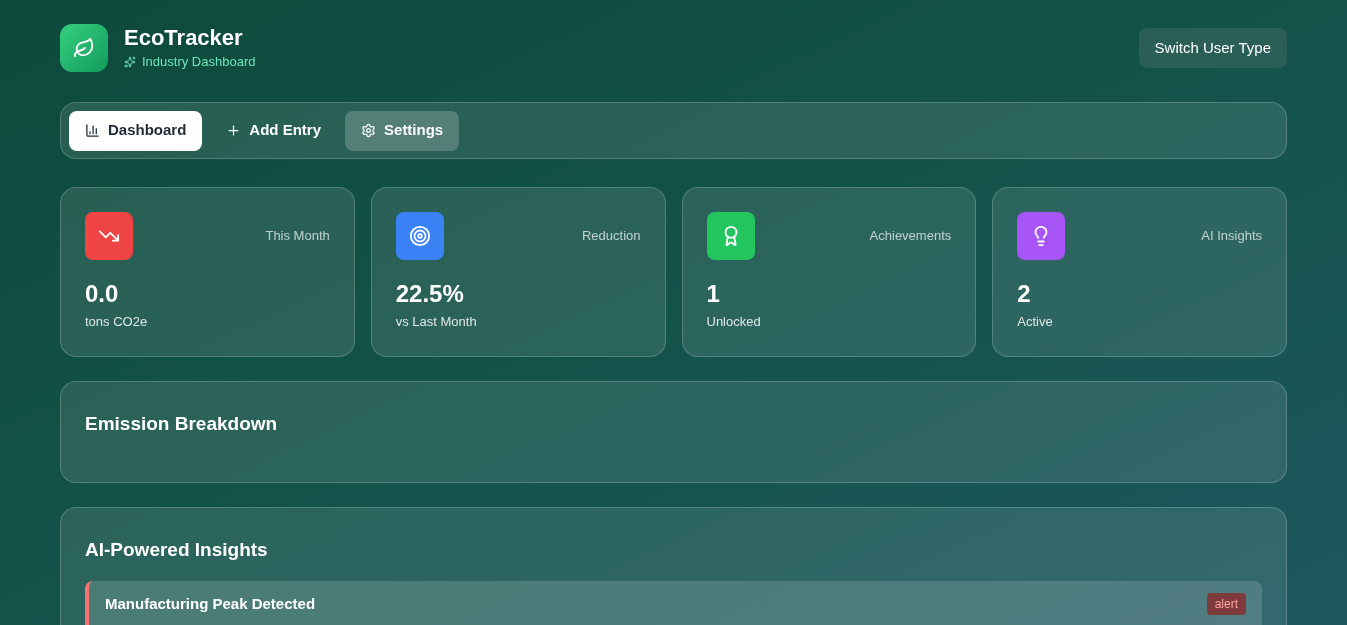 This screenshot has height=625, width=1347. Describe the element at coordinates (181, 423) in the screenshot. I see `panel-title: Emission Breakdown` at that location.